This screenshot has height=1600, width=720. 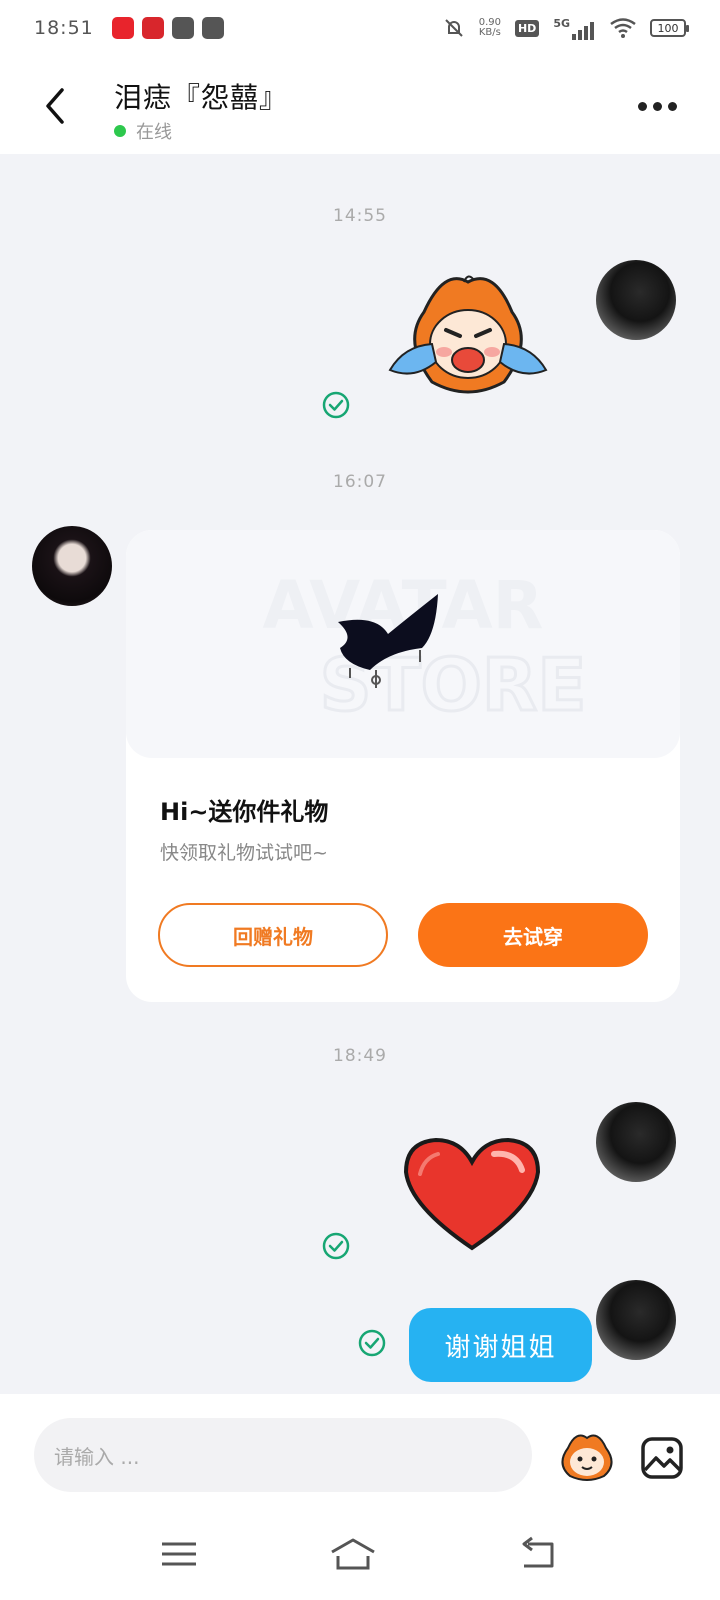 What do you see at coordinates (64, 28) in the screenshot?
I see `status-time: 18:51` at bounding box center [64, 28].